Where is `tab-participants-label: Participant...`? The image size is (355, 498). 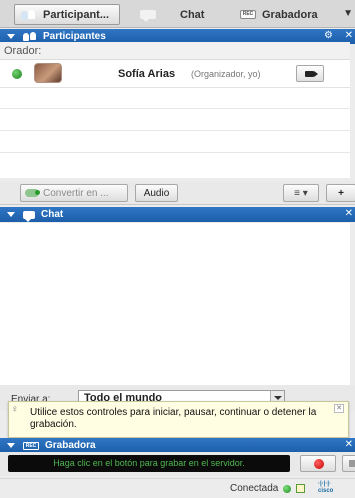 tab-participants-label: Participant... is located at coordinates (76, 14).